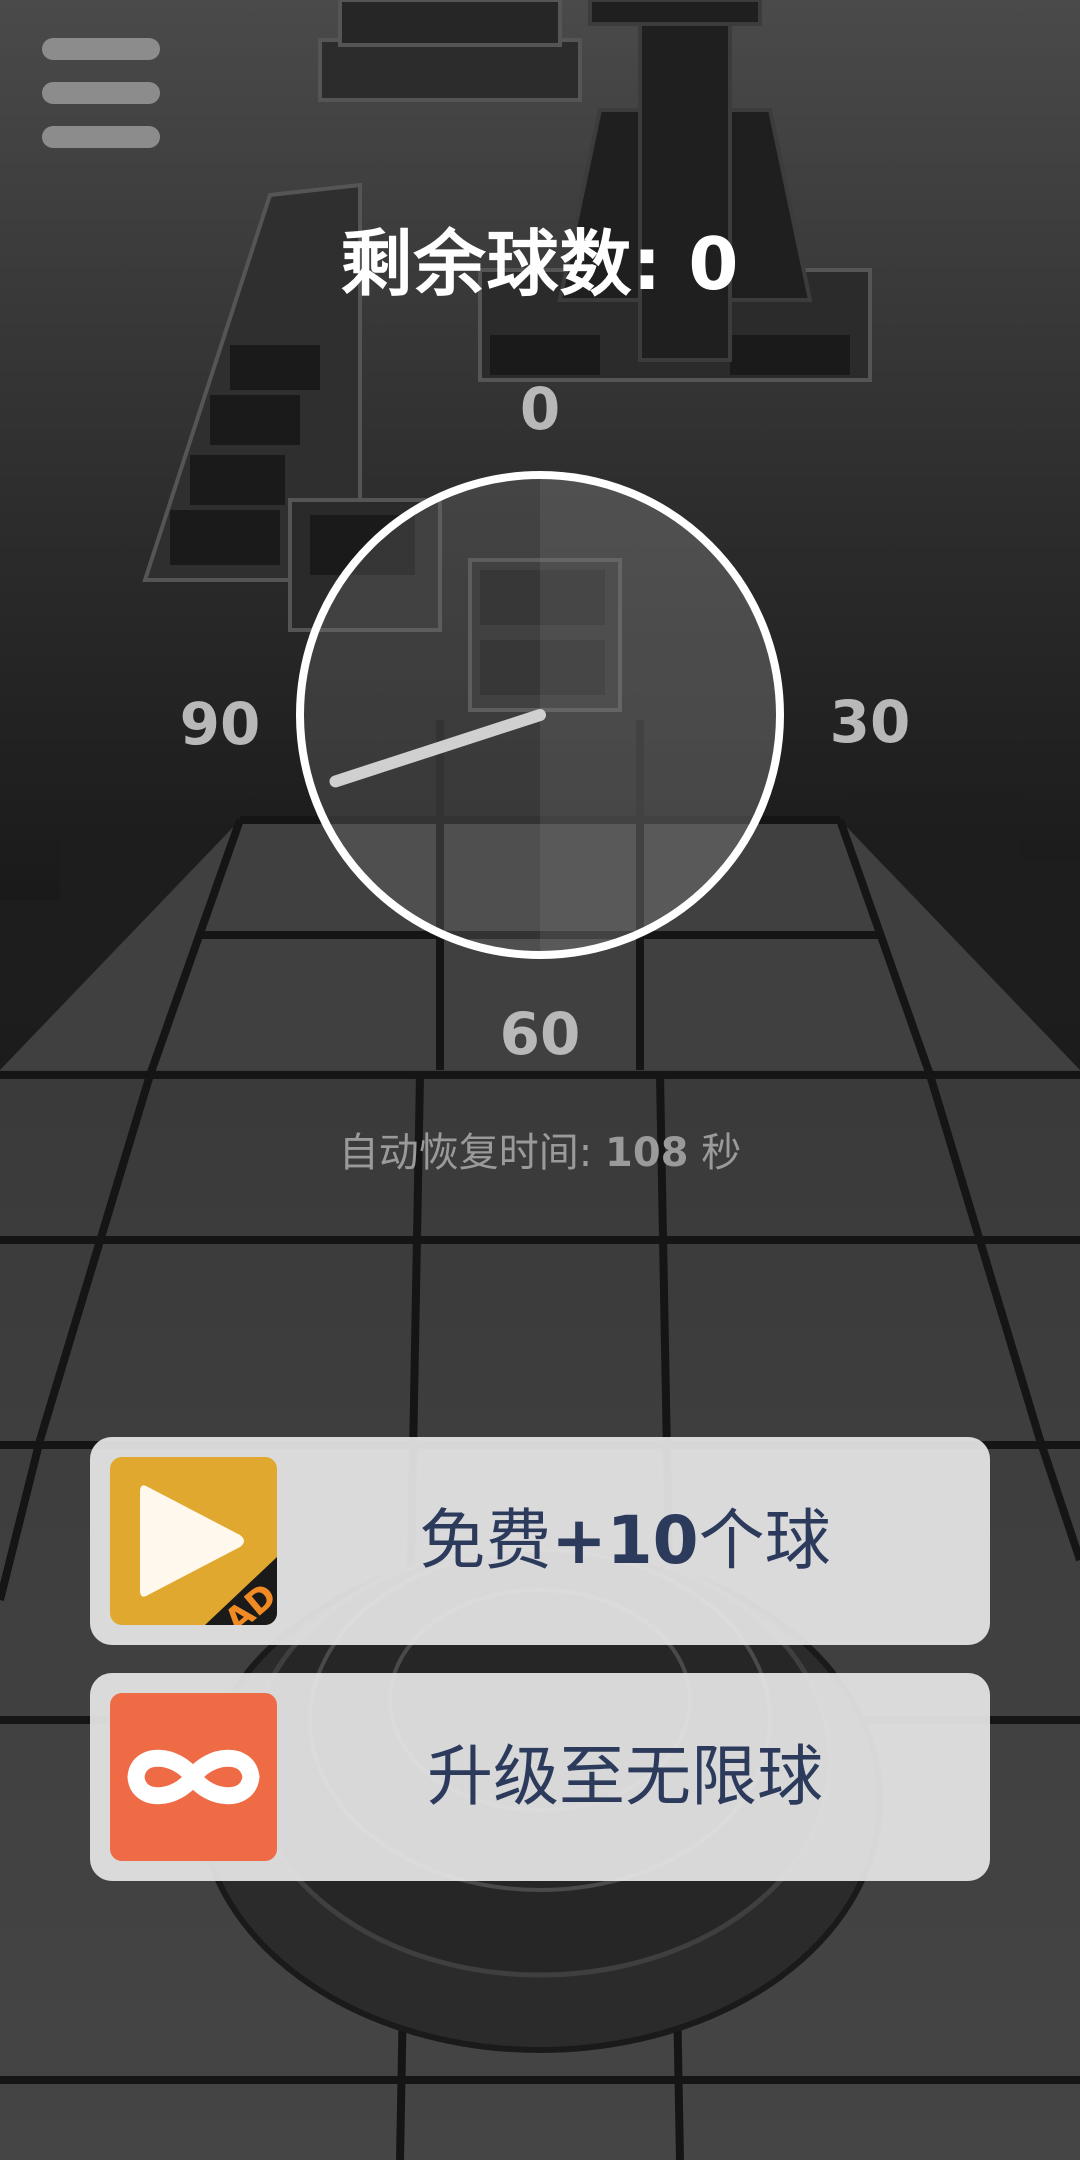 This screenshot has height=2160, width=1080. Describe the element at coordinates (514, 264) in the screenshot. I see `remaining-balls-label: 剩余球数:` at that location.